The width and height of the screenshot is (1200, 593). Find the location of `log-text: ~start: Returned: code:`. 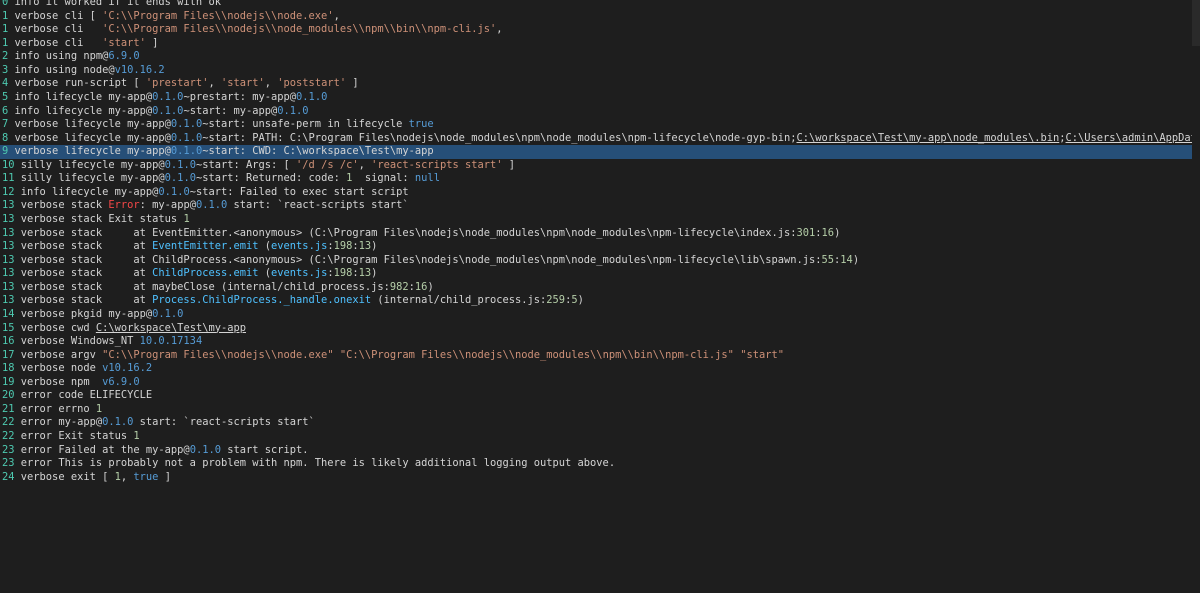

log-text: ~start: Returned: code: is located at coordinates (271, 178).